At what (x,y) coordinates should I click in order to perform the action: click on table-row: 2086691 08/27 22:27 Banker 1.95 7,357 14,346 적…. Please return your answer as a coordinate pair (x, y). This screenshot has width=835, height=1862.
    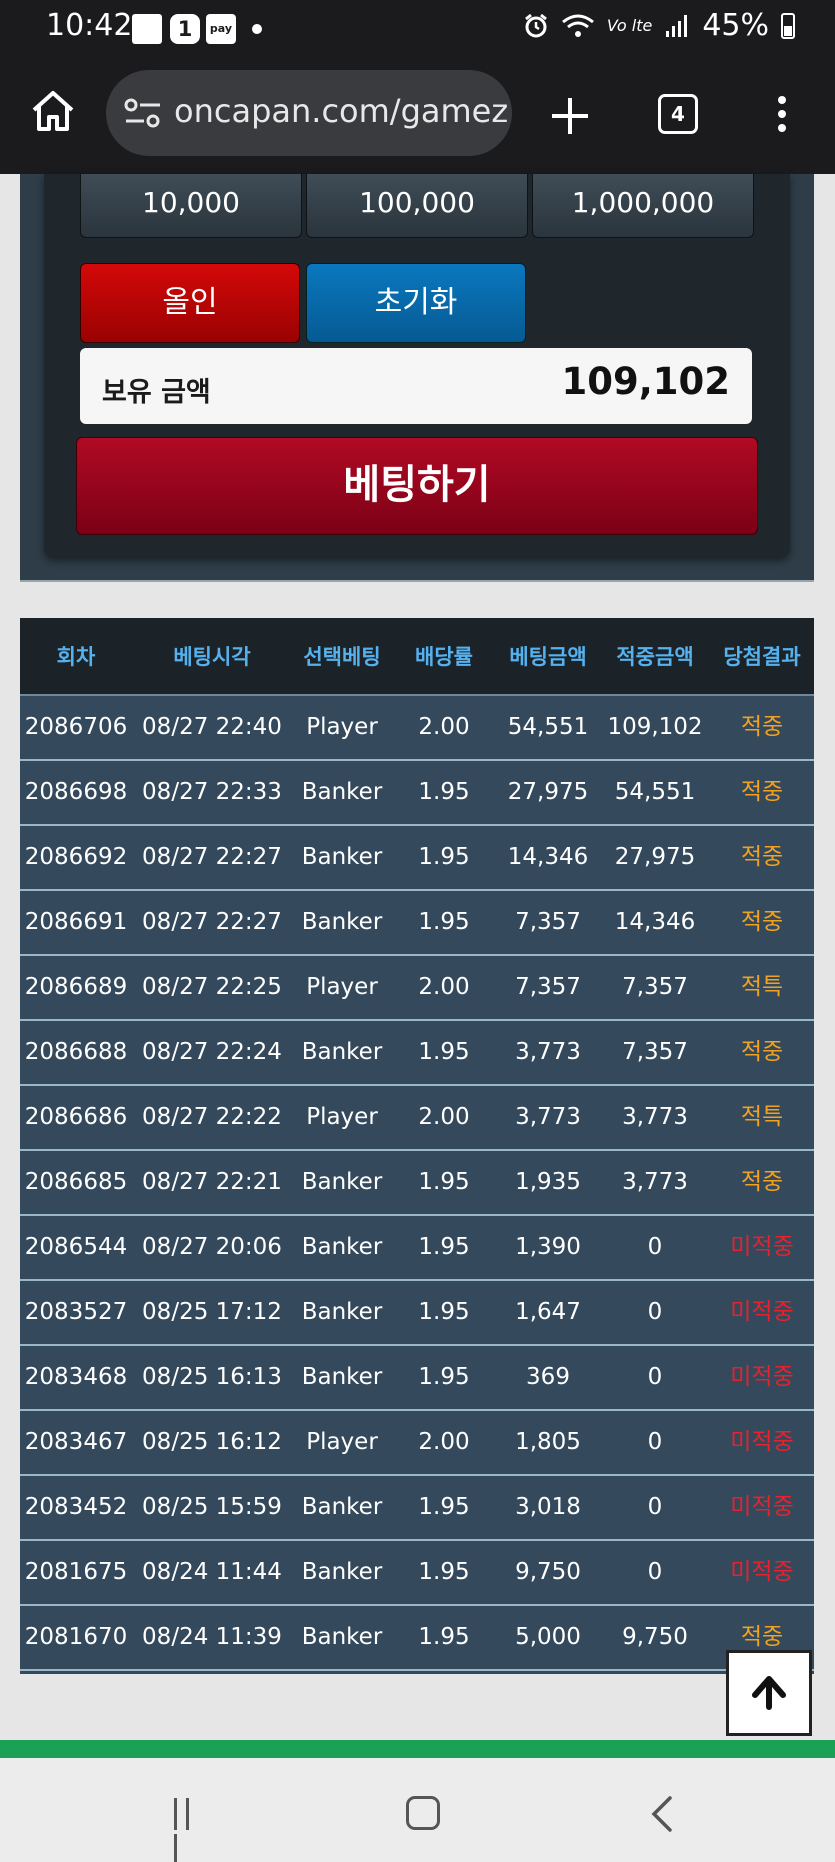
    Looking at the image, I should click on (417, 923).